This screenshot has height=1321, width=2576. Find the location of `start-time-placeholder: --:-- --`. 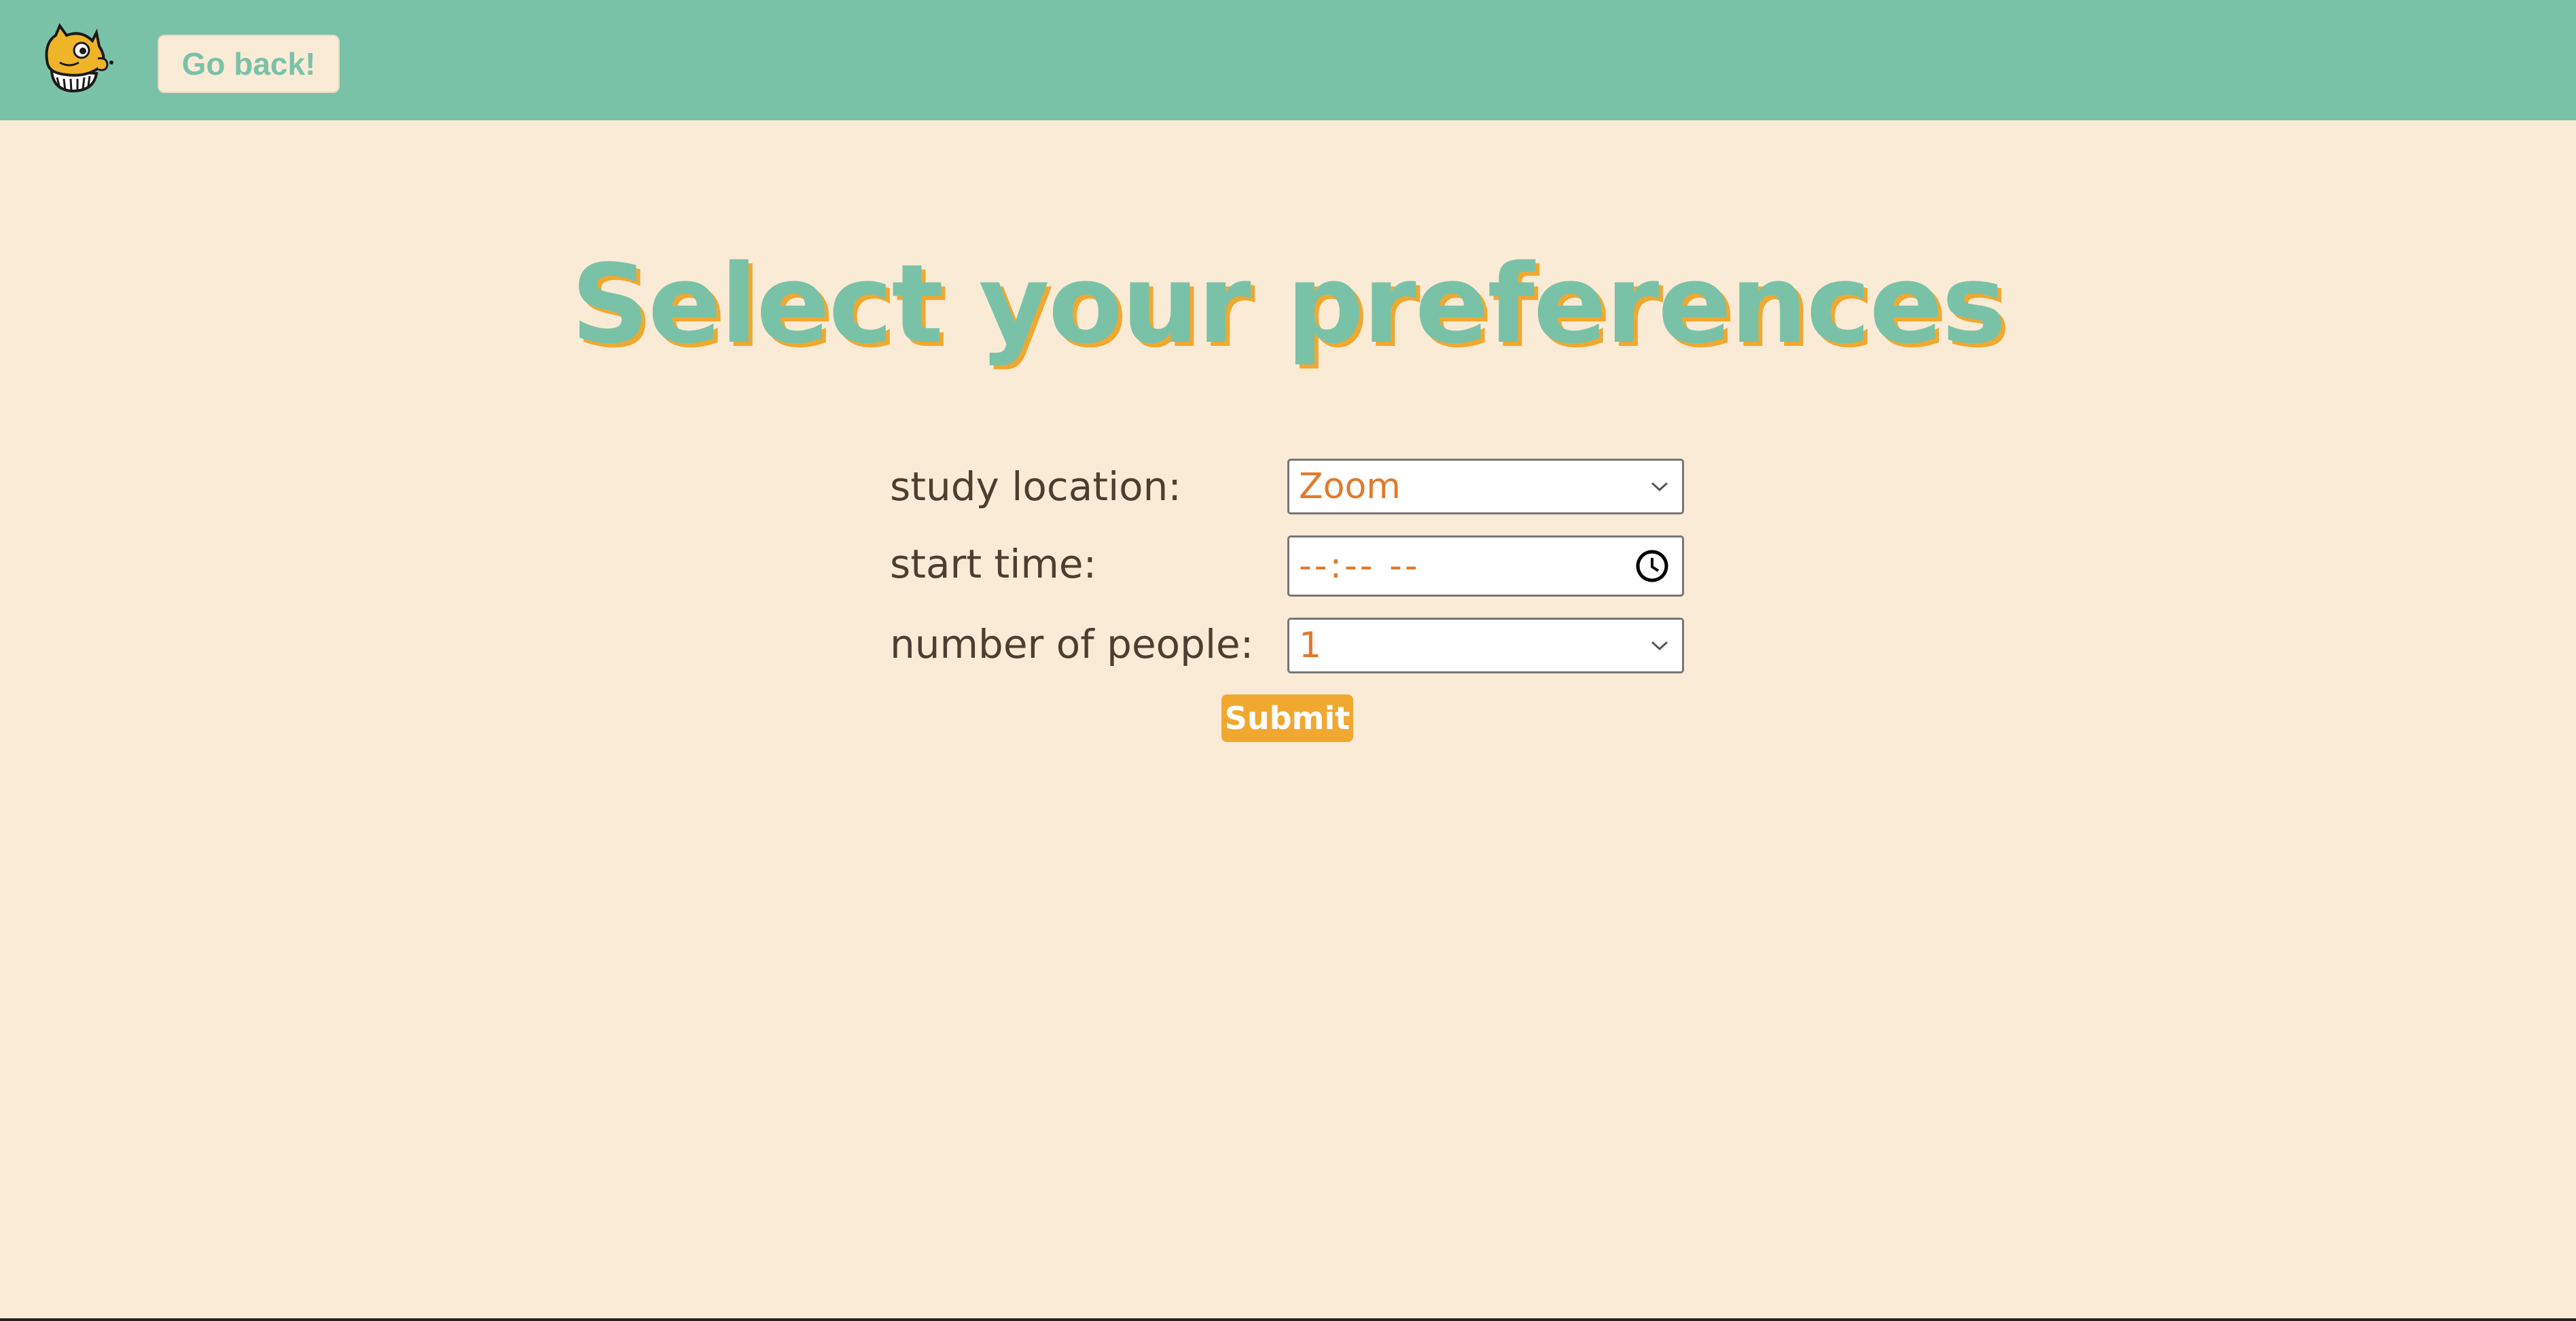

start-time-placeholder: --:-- -- is located at coordinates (1359, 566).